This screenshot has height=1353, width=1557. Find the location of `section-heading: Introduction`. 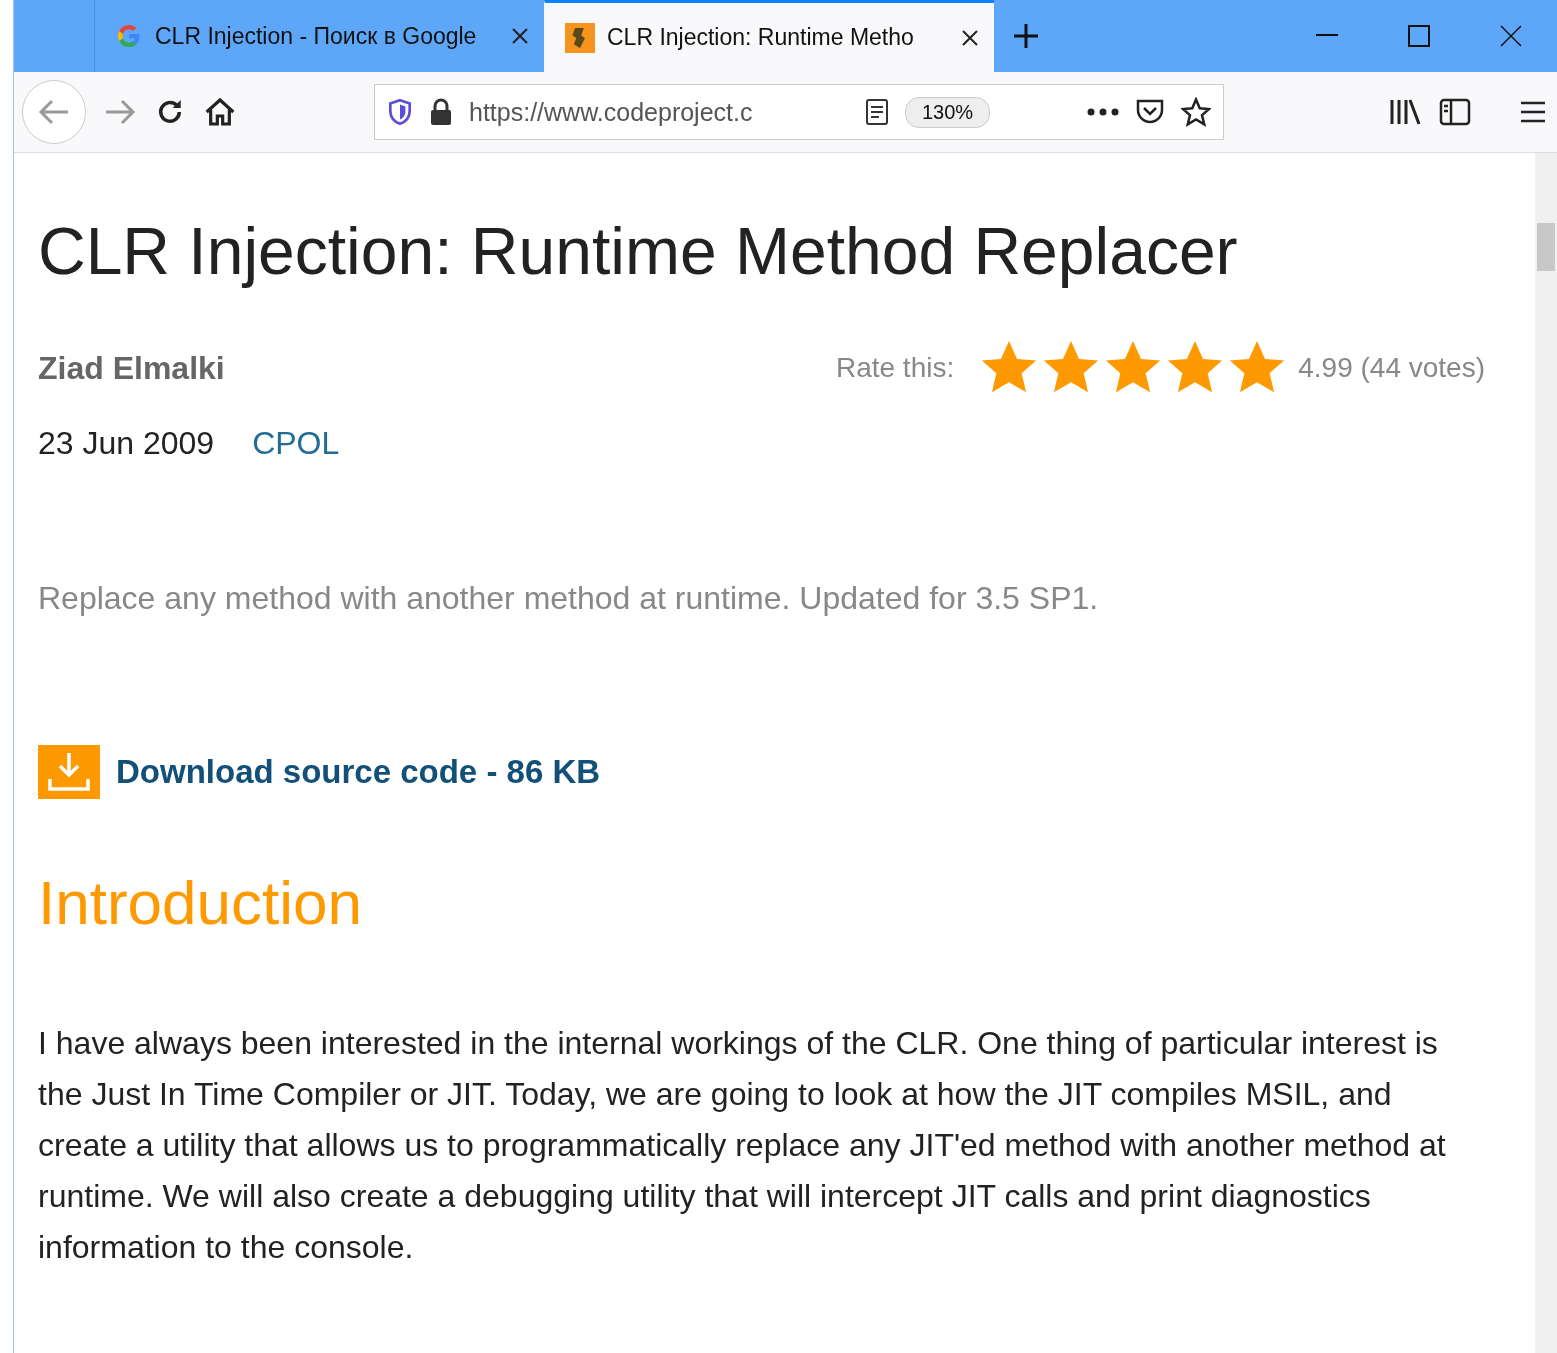

section-heading: Introduction is located at coordinates (200, 902).